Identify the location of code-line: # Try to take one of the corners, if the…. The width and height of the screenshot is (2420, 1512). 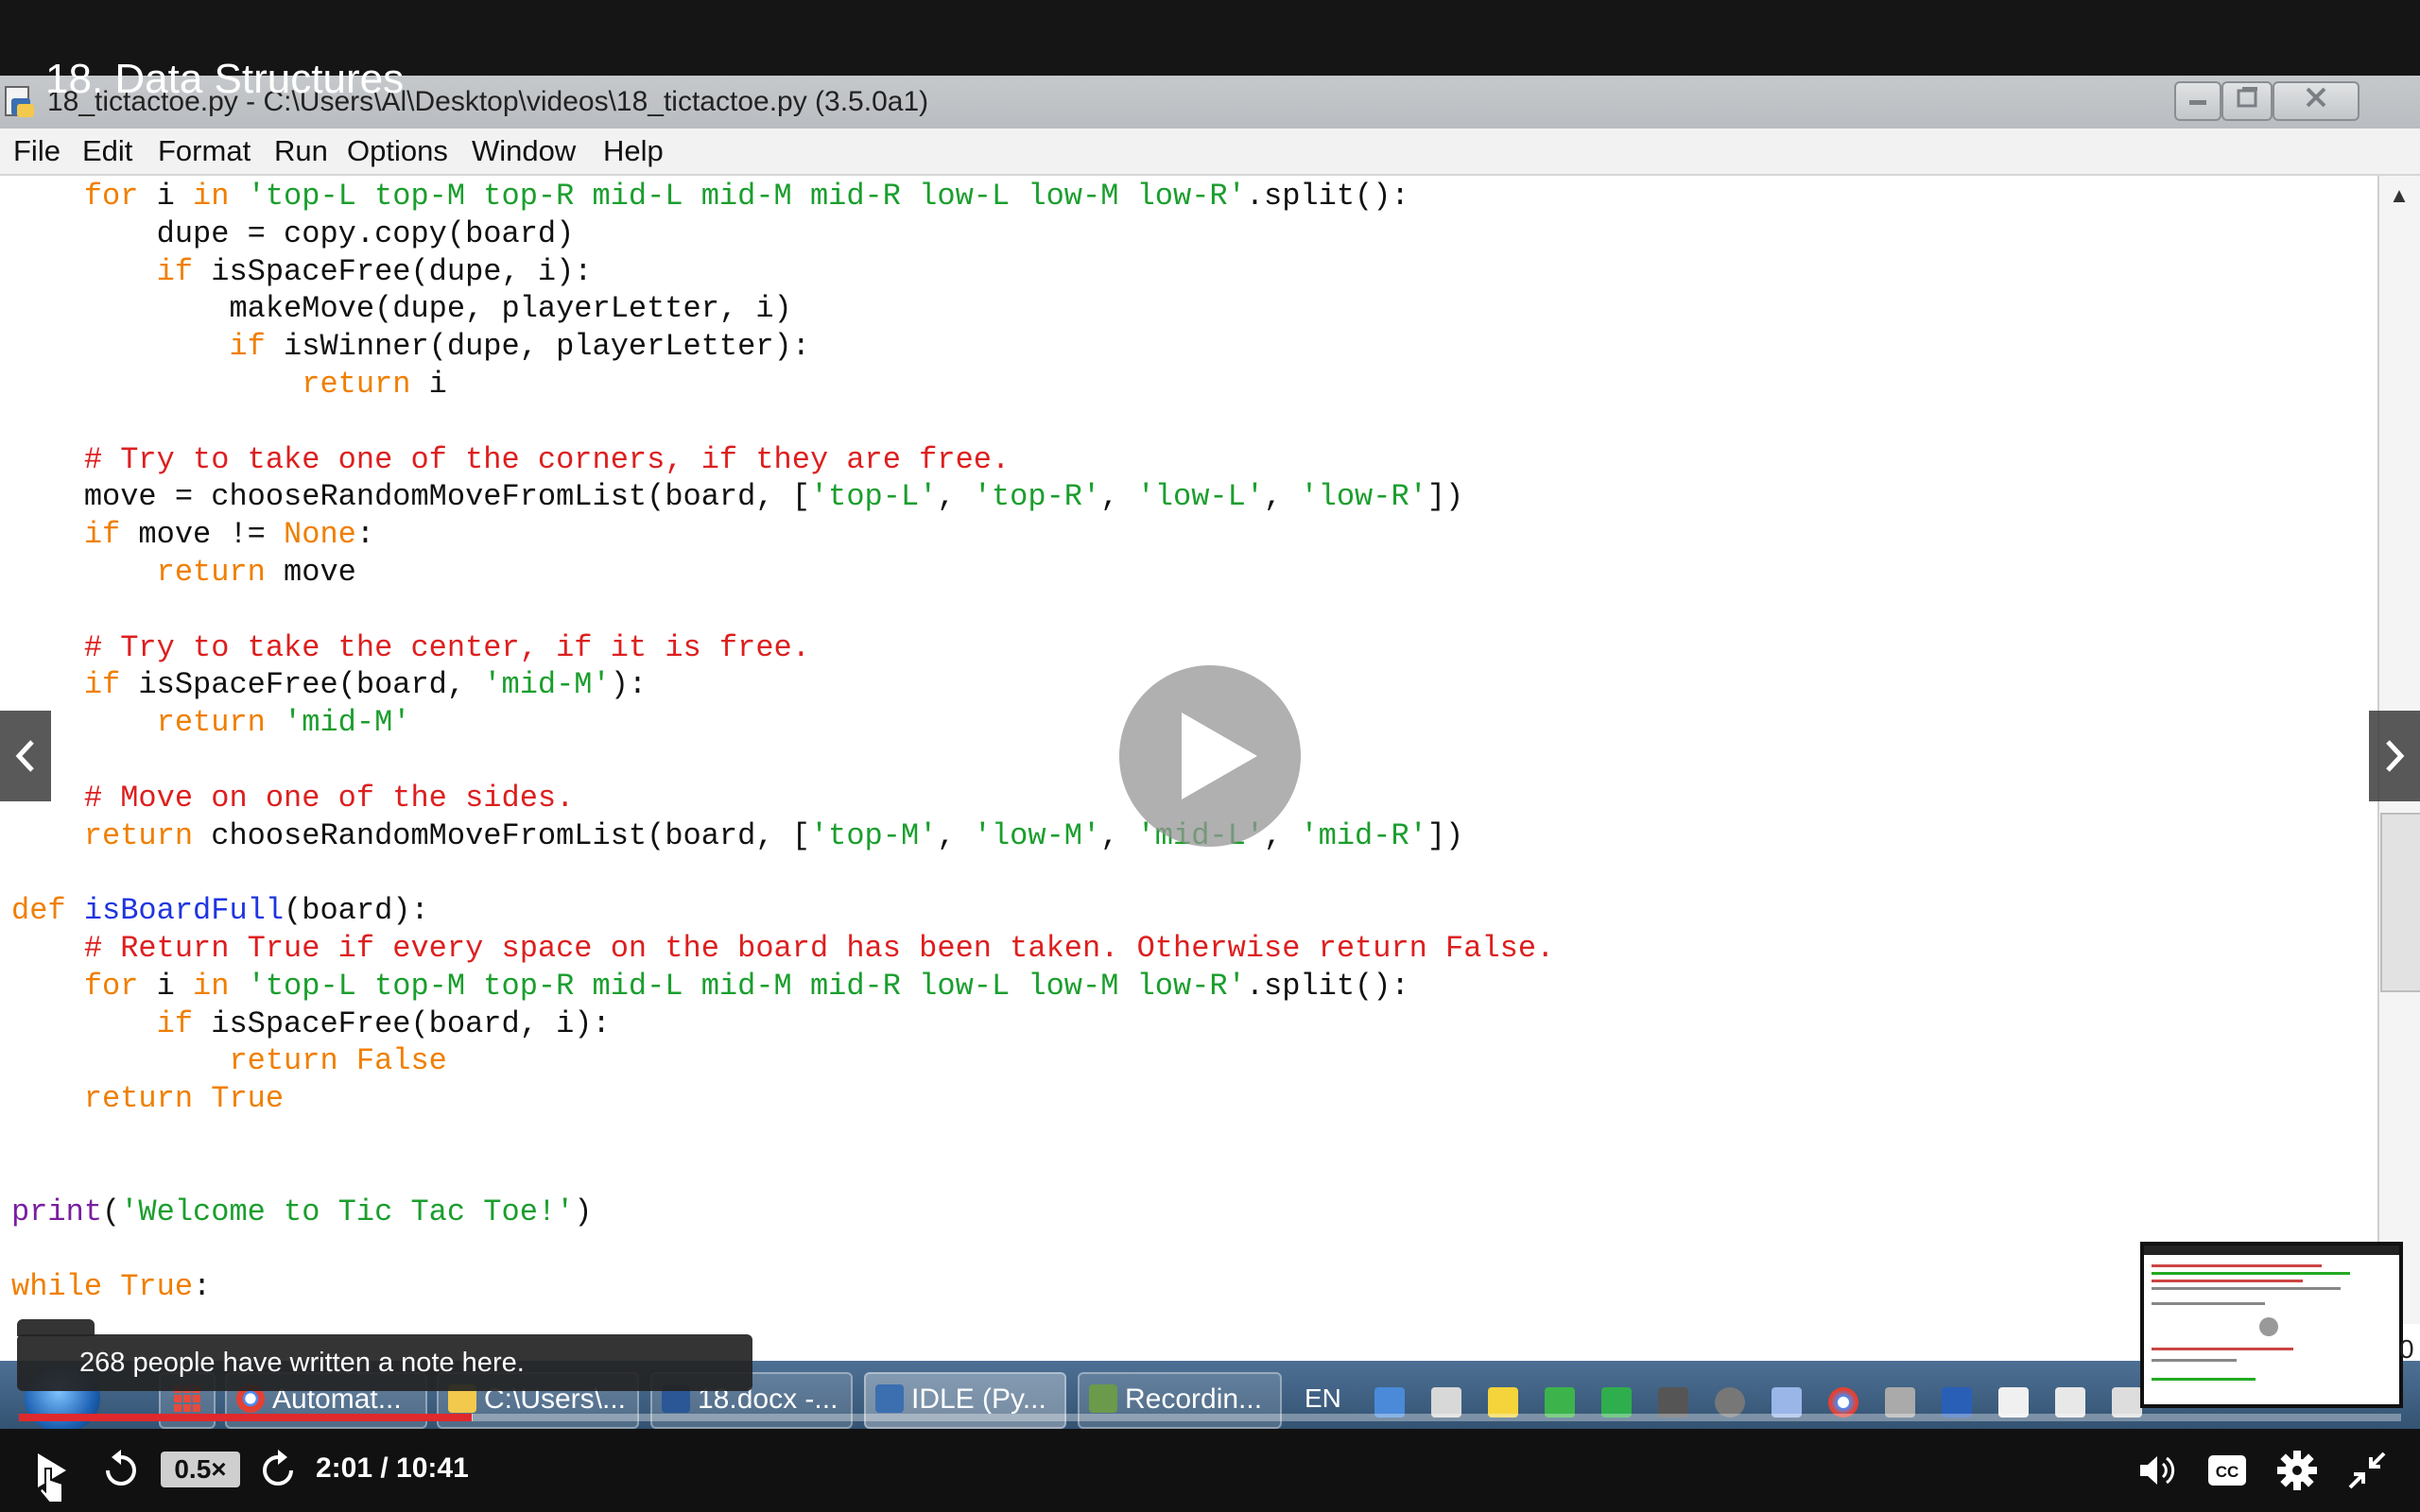
(547, 459).